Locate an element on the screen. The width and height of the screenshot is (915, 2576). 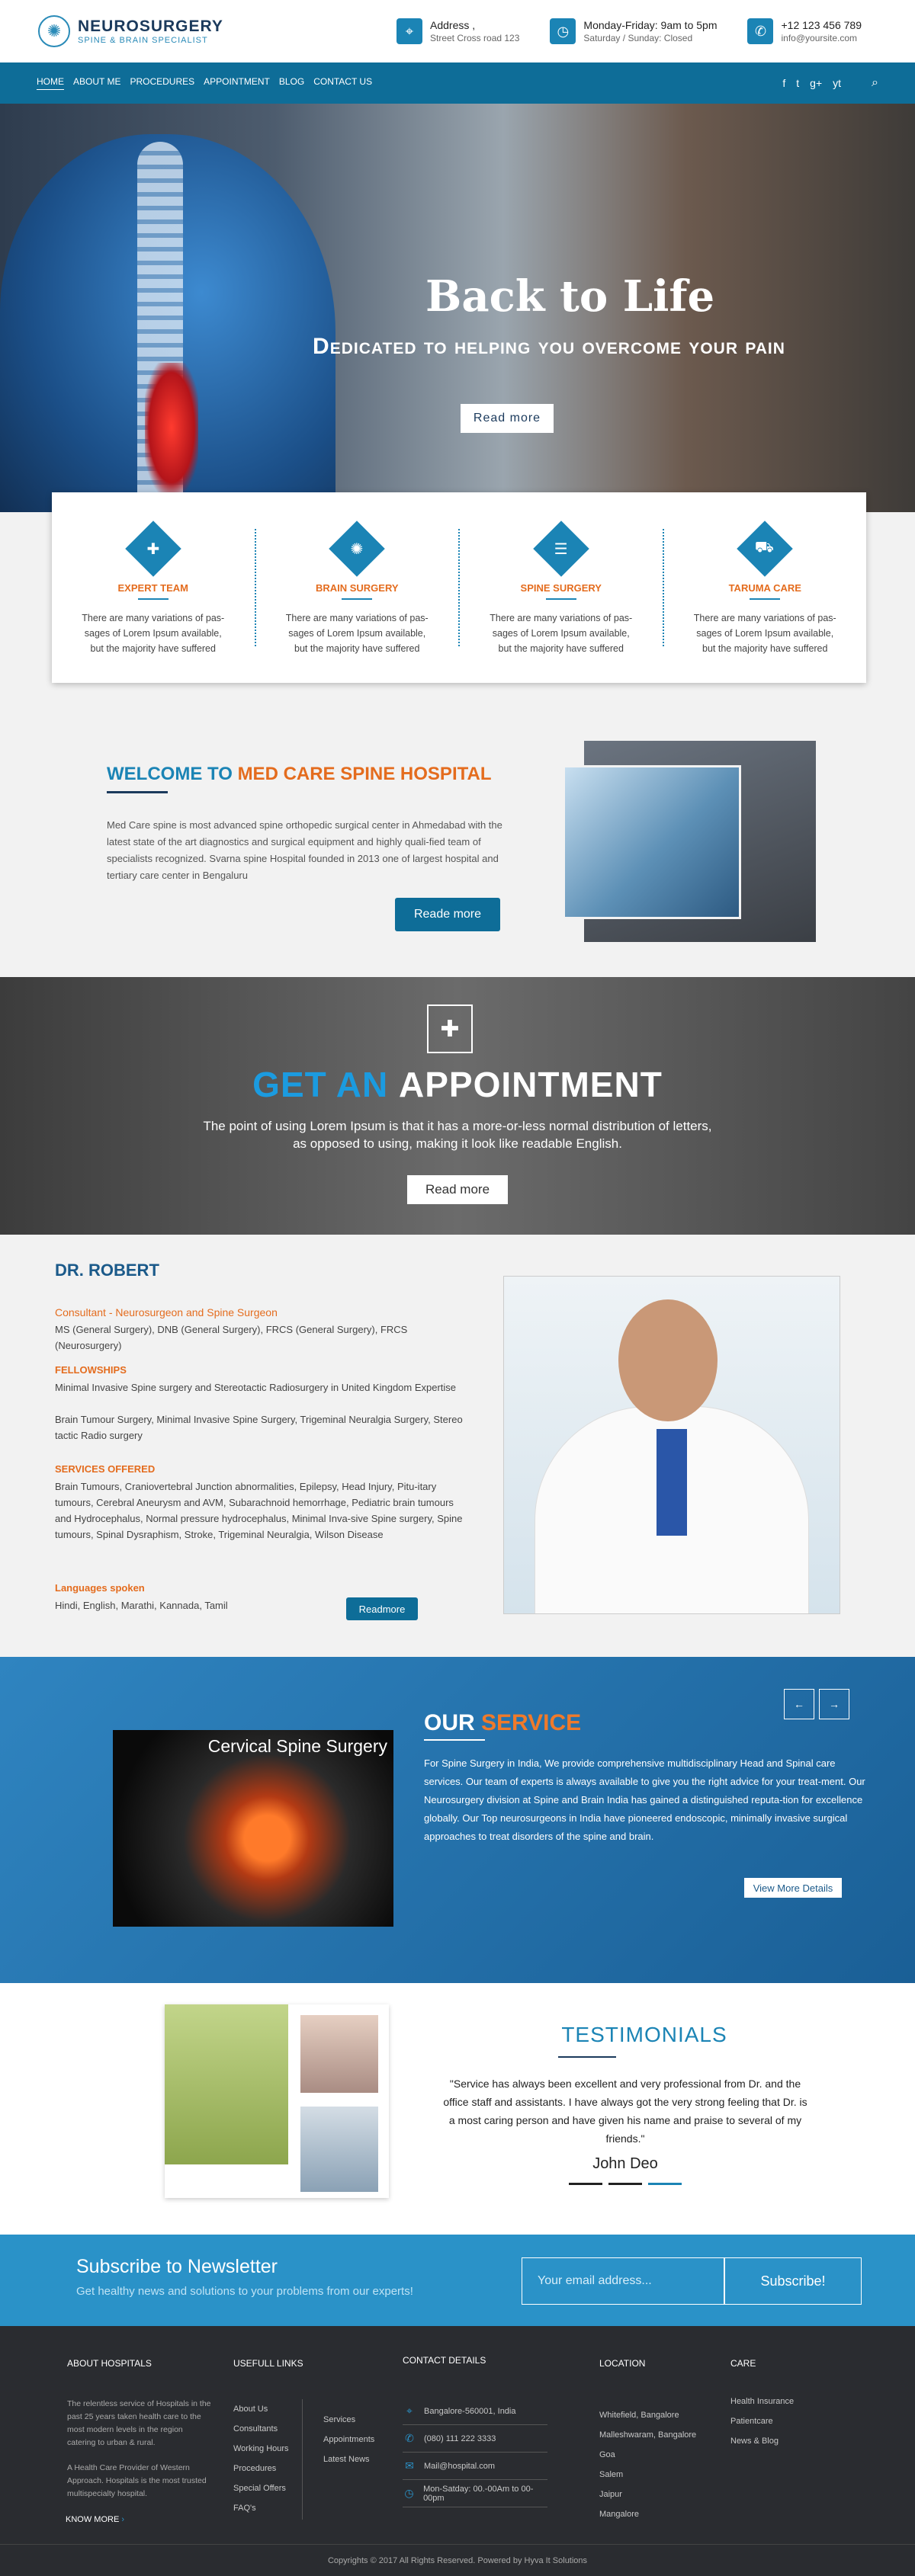
footer-link: Special Offers is located at coordinates (261, 2488).